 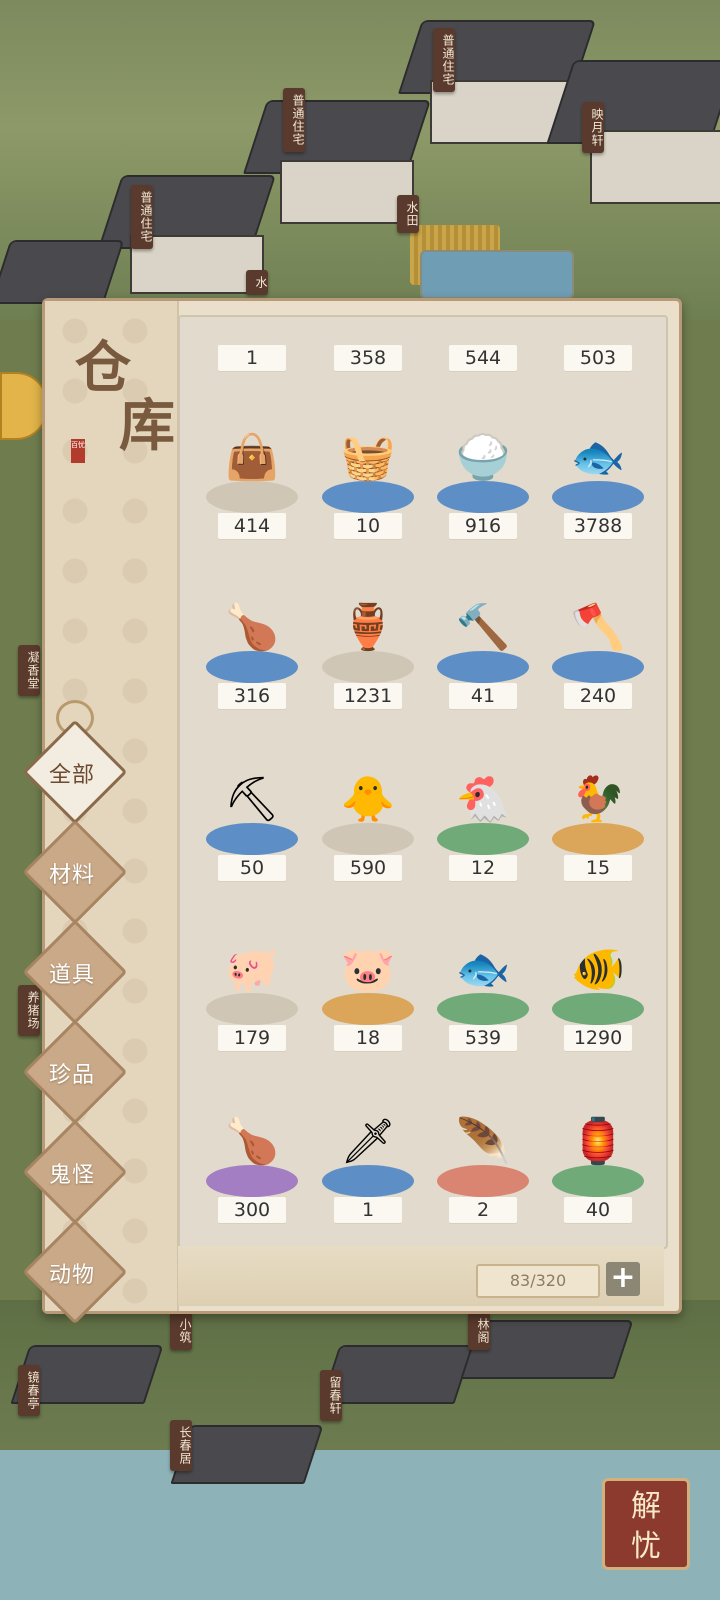 I want to click on axe-icon: 🪓, so click(x=598, y=627).